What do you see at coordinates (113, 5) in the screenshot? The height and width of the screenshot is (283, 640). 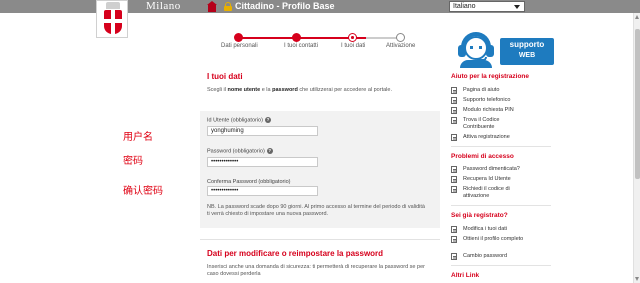 I see `crown-icon` at bounding box center [113, 5].